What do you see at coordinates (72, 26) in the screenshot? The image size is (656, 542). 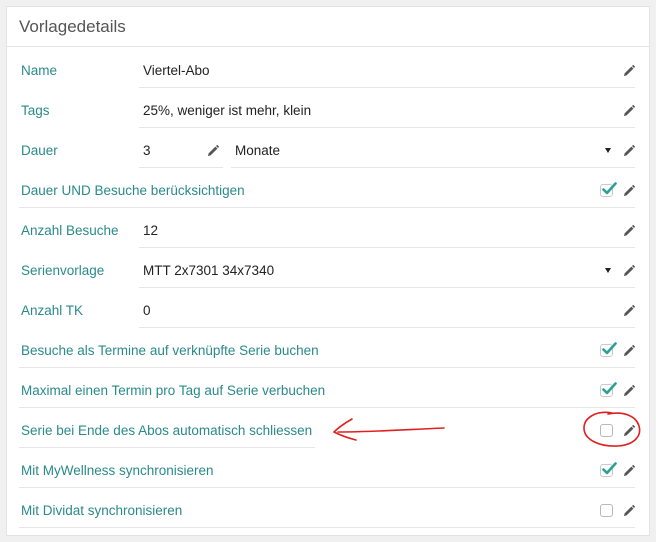 I see `panel-title: Vorlagedetails` at bounding box center [72, 26].